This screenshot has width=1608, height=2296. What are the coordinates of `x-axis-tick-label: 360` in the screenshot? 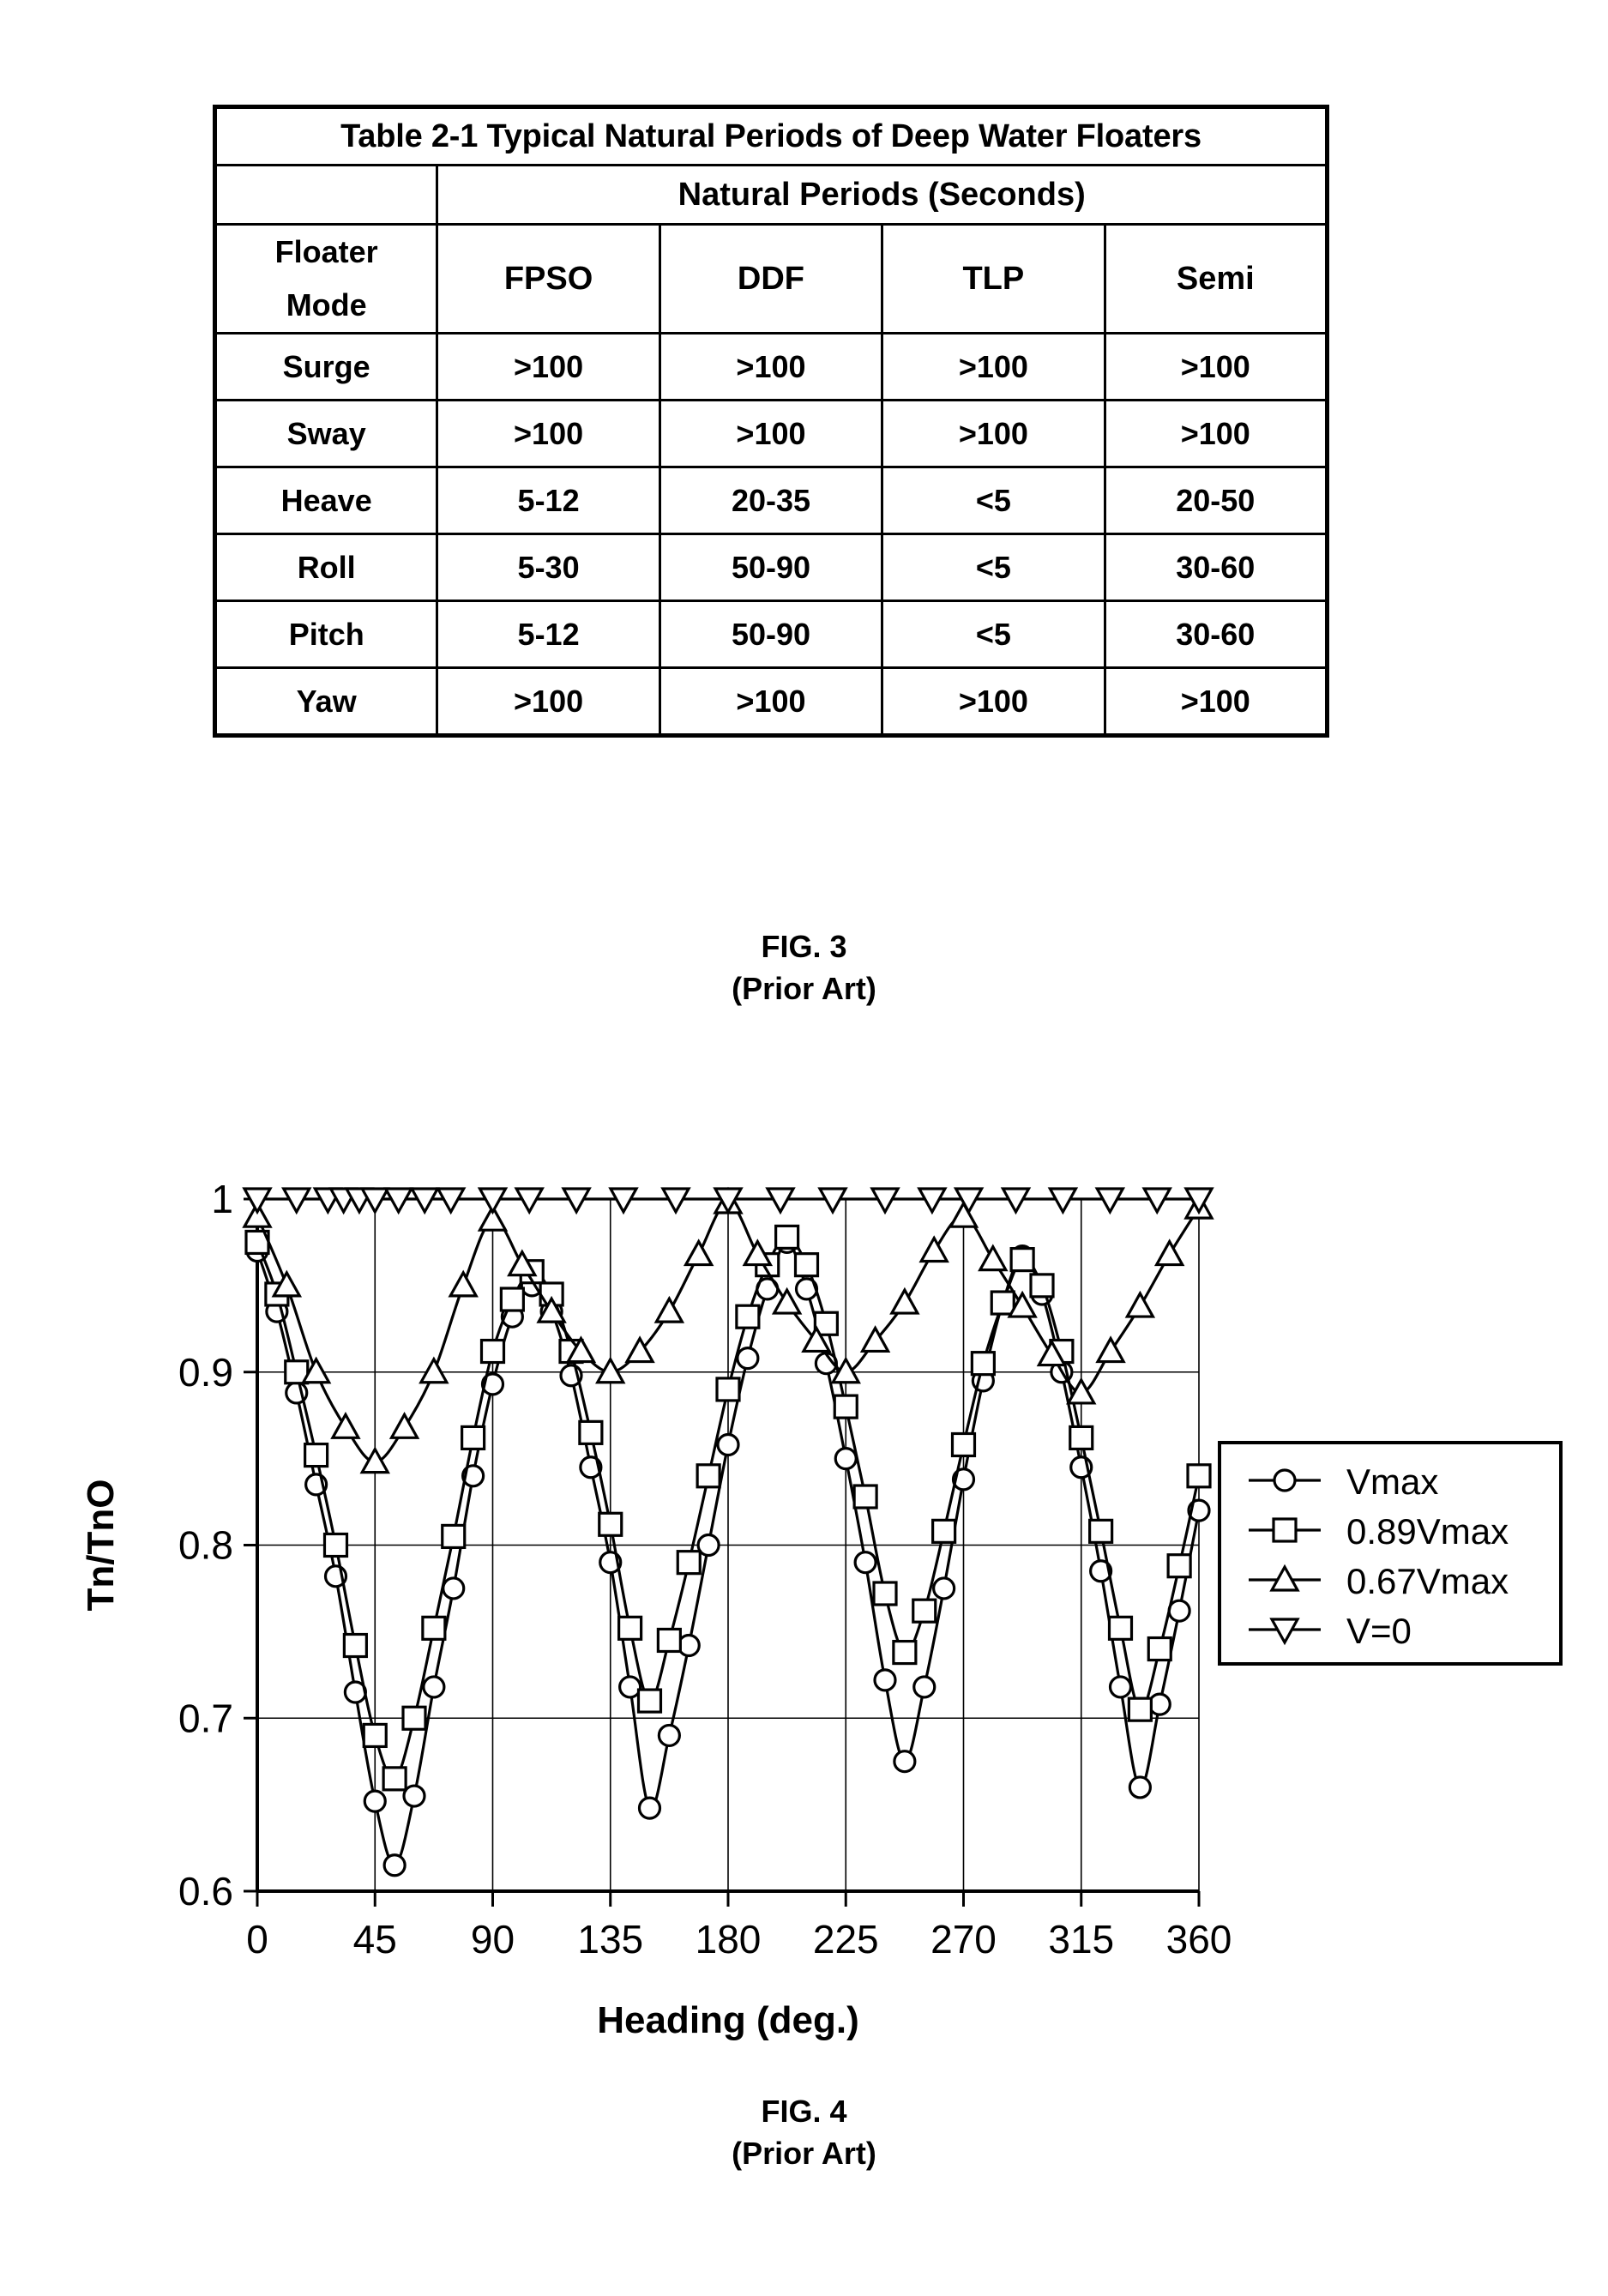 It's located at (1199, 1939).